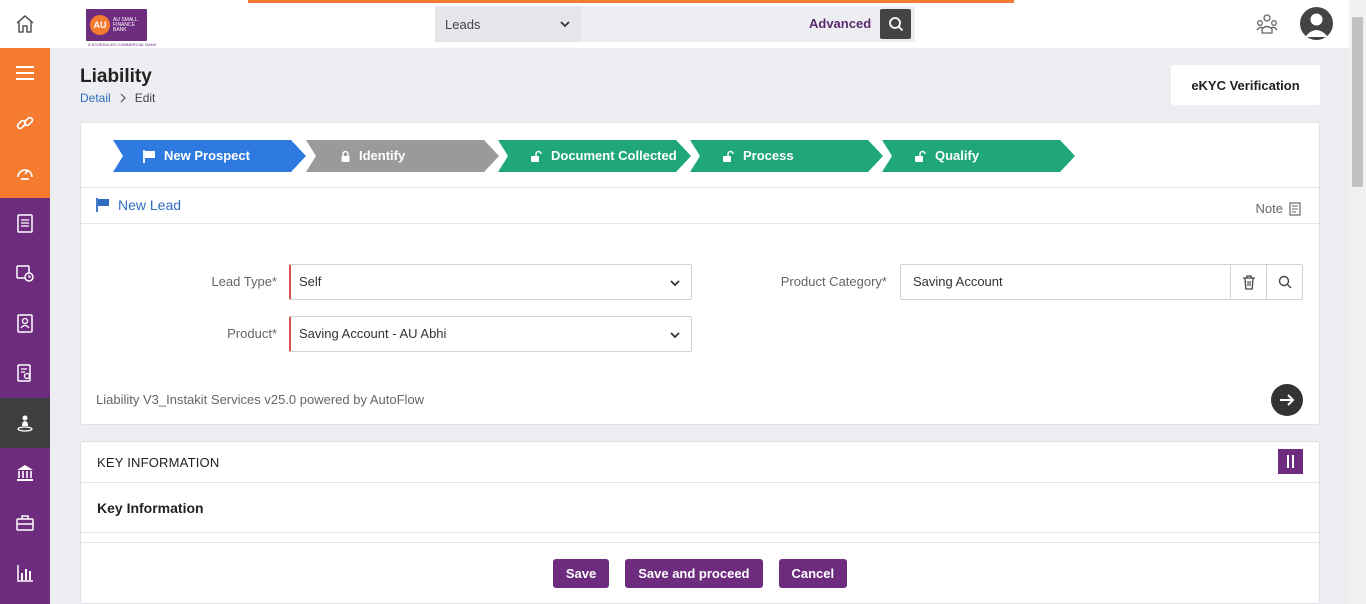 This screenshot has height=604, width=1366. What do you see at coordinates (252, 333) in the screenshot?
I see `product-label: Product*` at bounding box center [252, 333].